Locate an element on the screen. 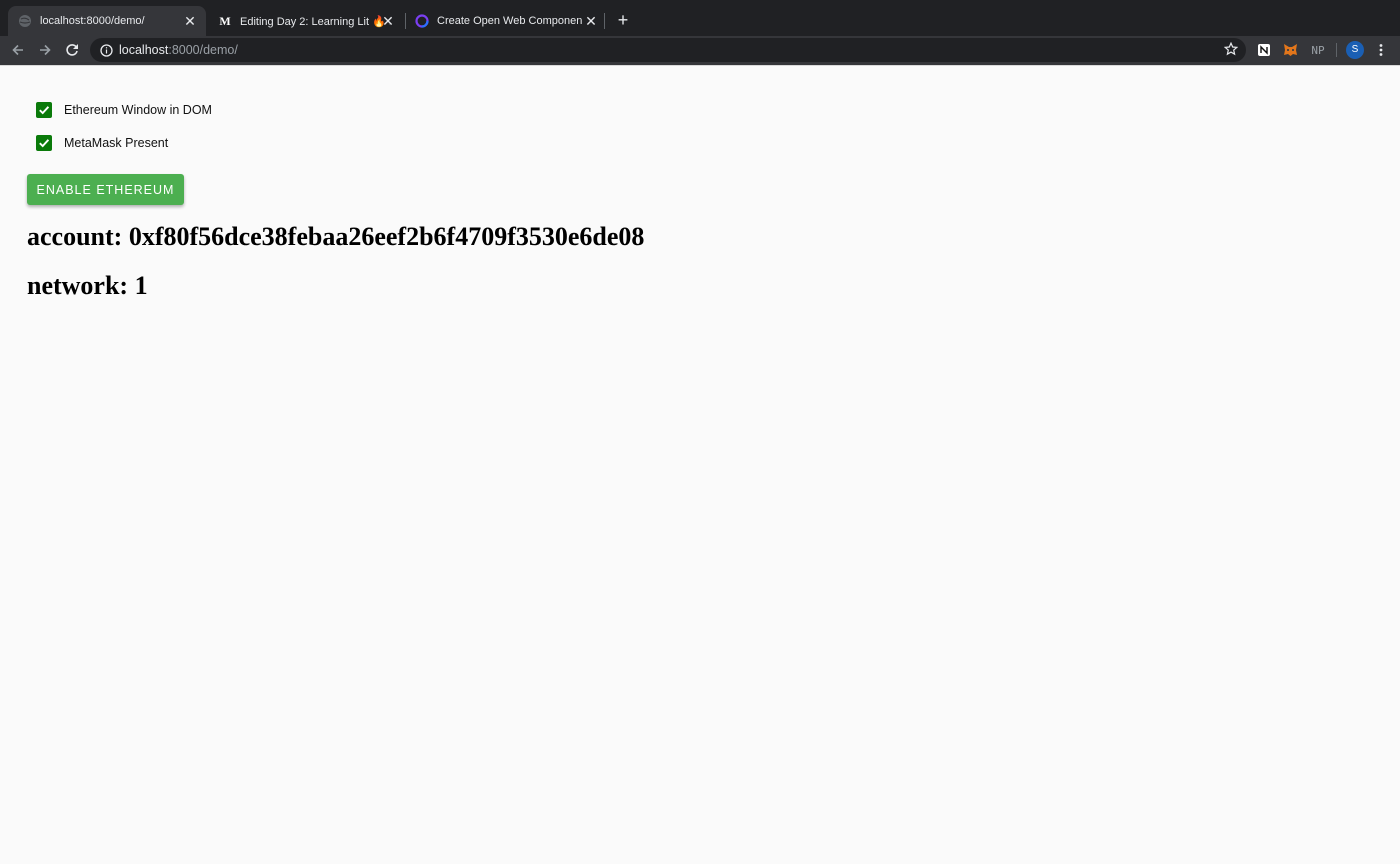 Image resolution: width=1400 pixels, height=864 pixels. network-heading: network: 1 is located at coordinates (87, 285).